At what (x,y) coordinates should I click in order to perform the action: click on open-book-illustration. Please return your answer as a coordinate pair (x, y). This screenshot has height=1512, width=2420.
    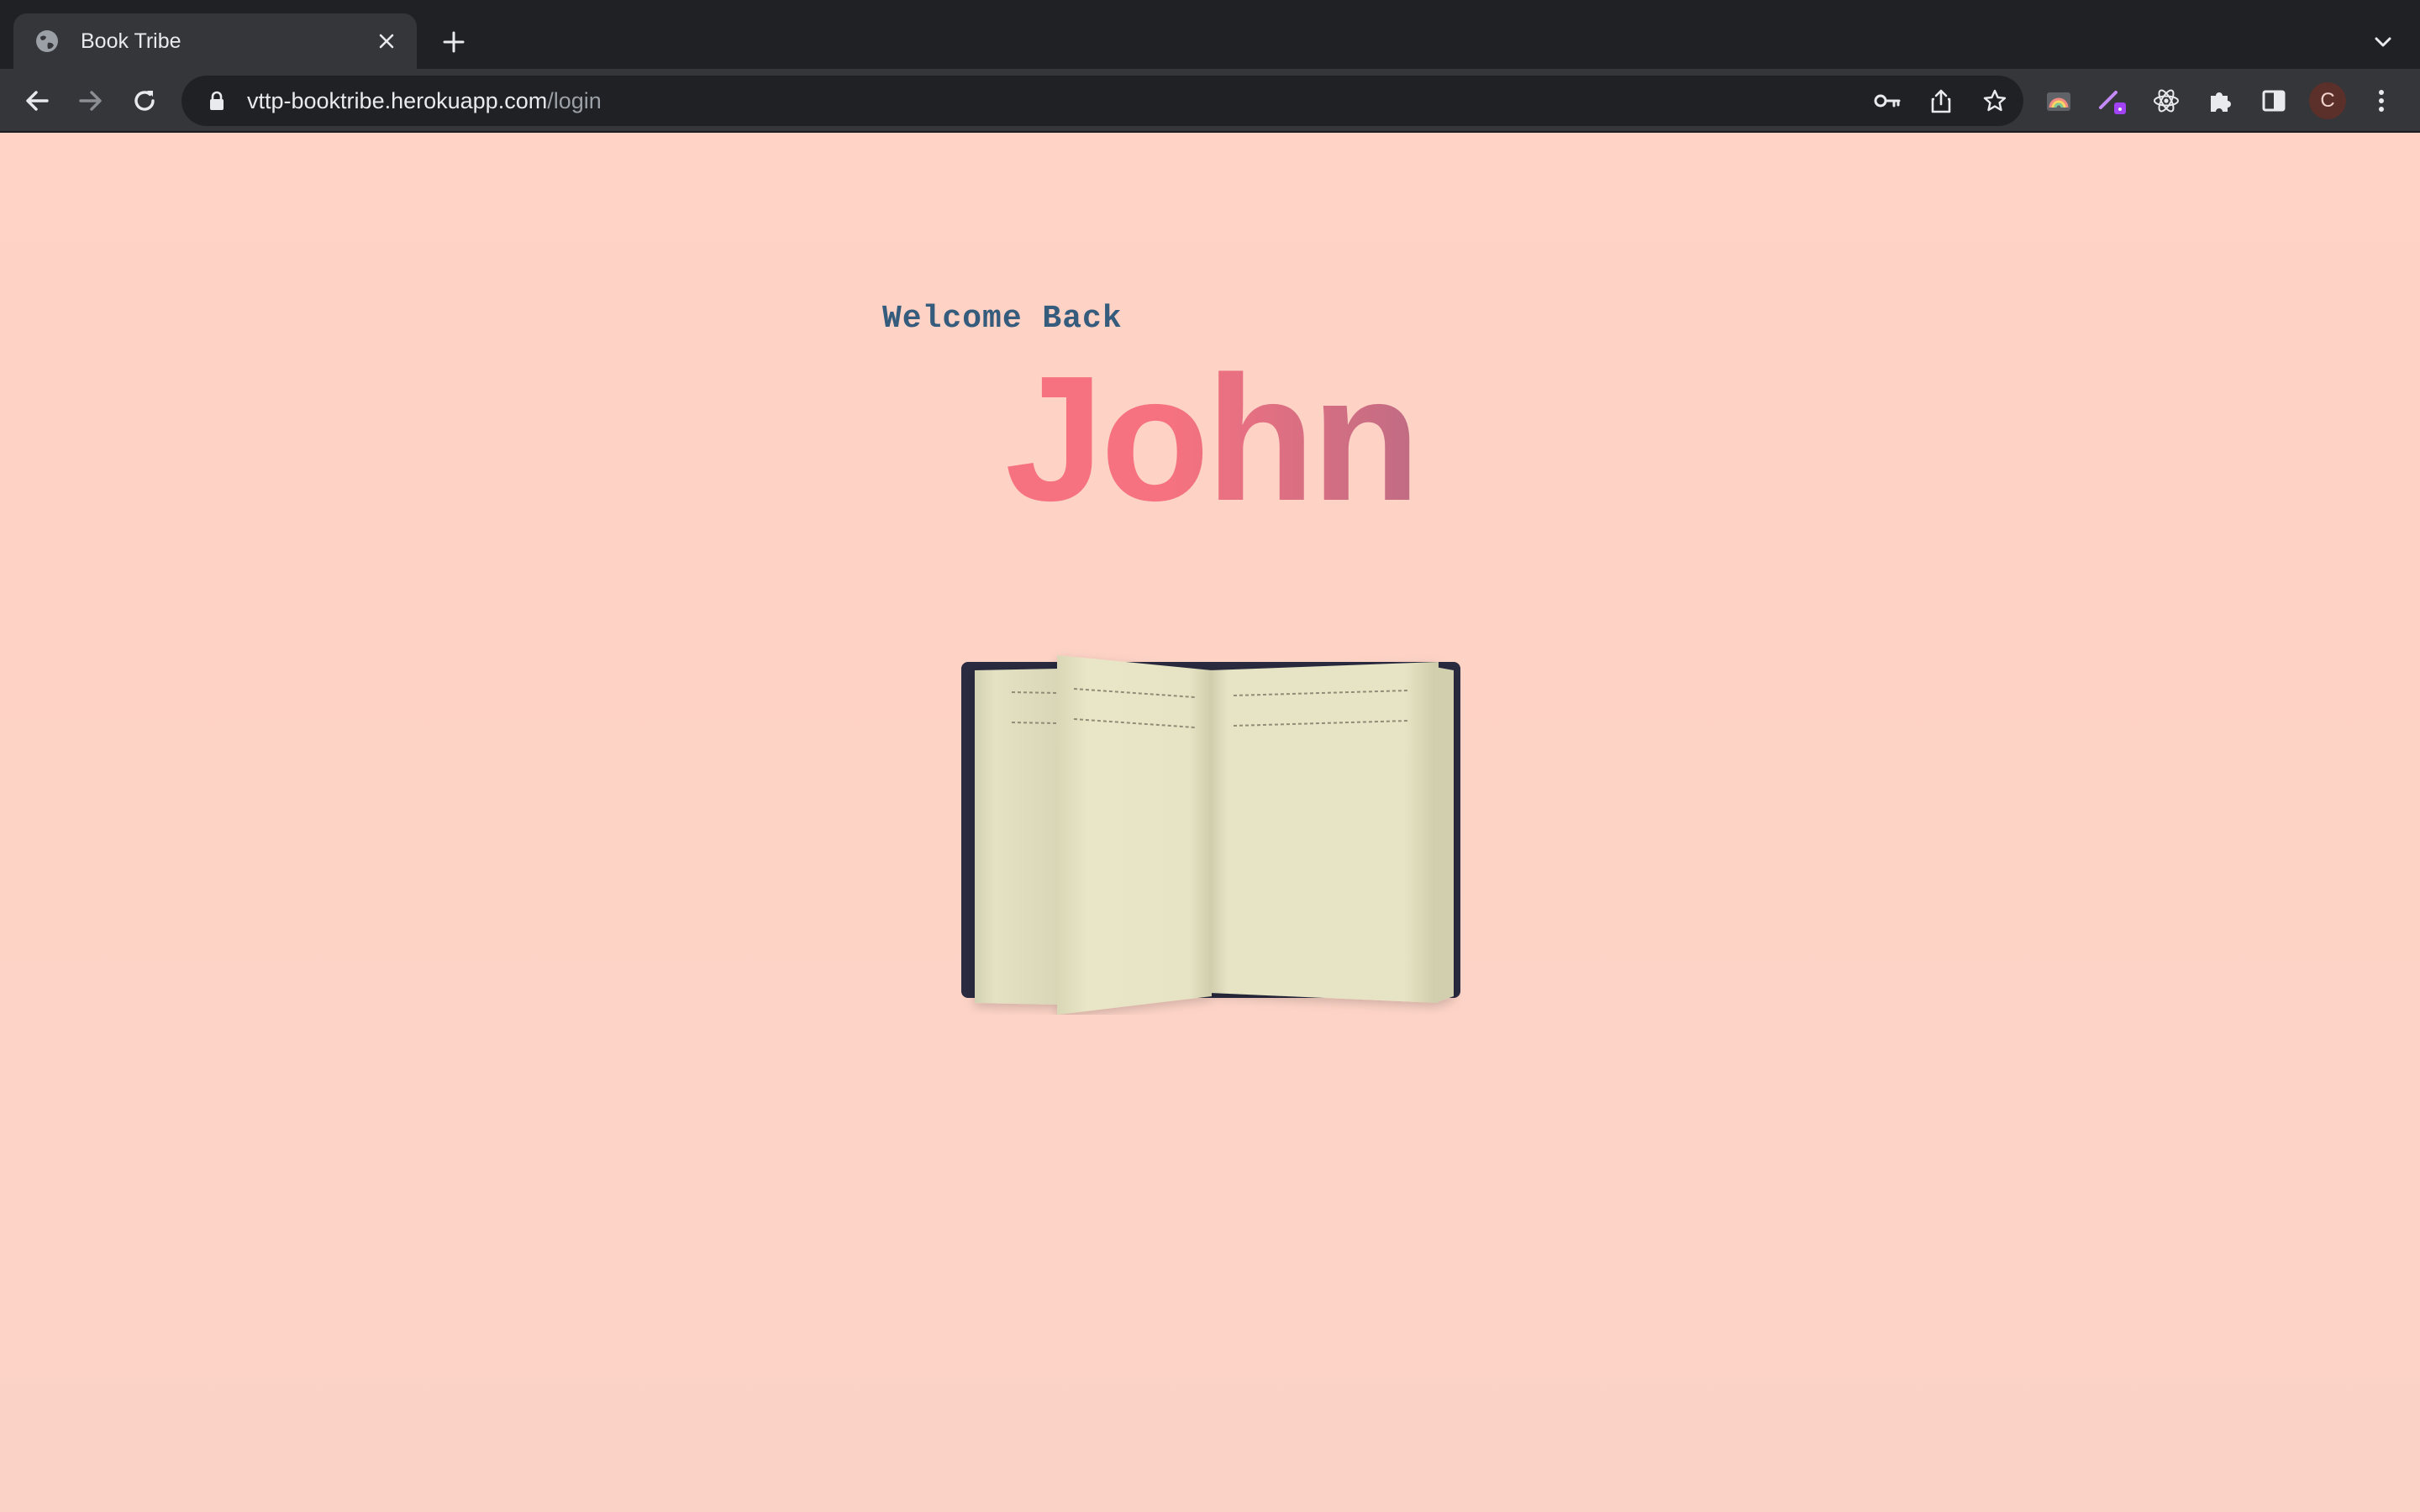
    Looking at the image, I should click on (1210, 830).